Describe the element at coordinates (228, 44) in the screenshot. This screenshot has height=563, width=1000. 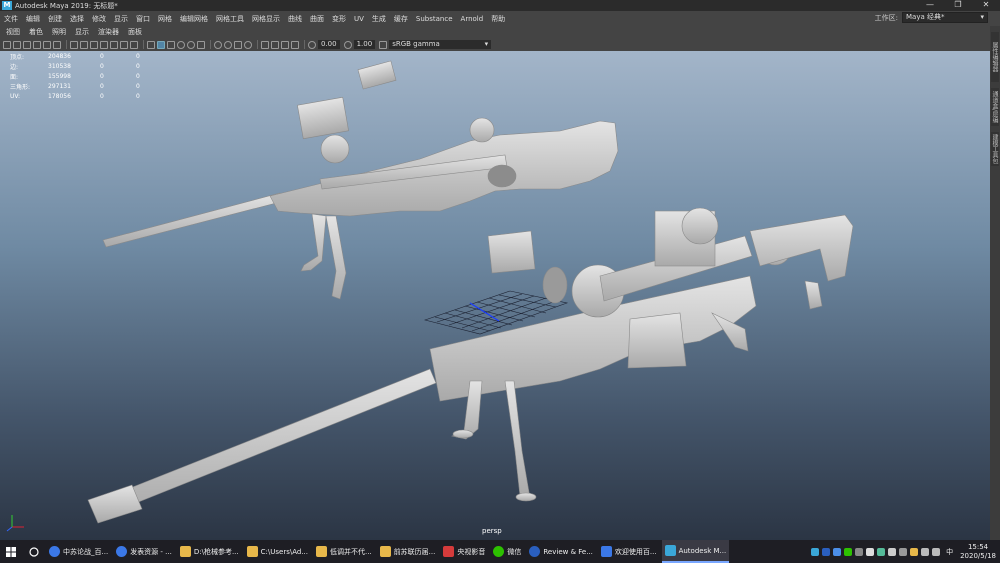
I see `motion-blur-icon` at that location.